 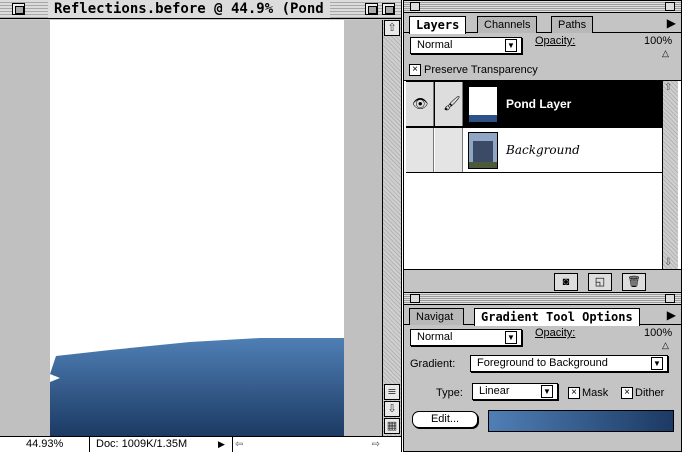 What do you see at coordinates (543, 150) in the screenshot?
I see `layer-name: Background` at bounding box center [543, 150].